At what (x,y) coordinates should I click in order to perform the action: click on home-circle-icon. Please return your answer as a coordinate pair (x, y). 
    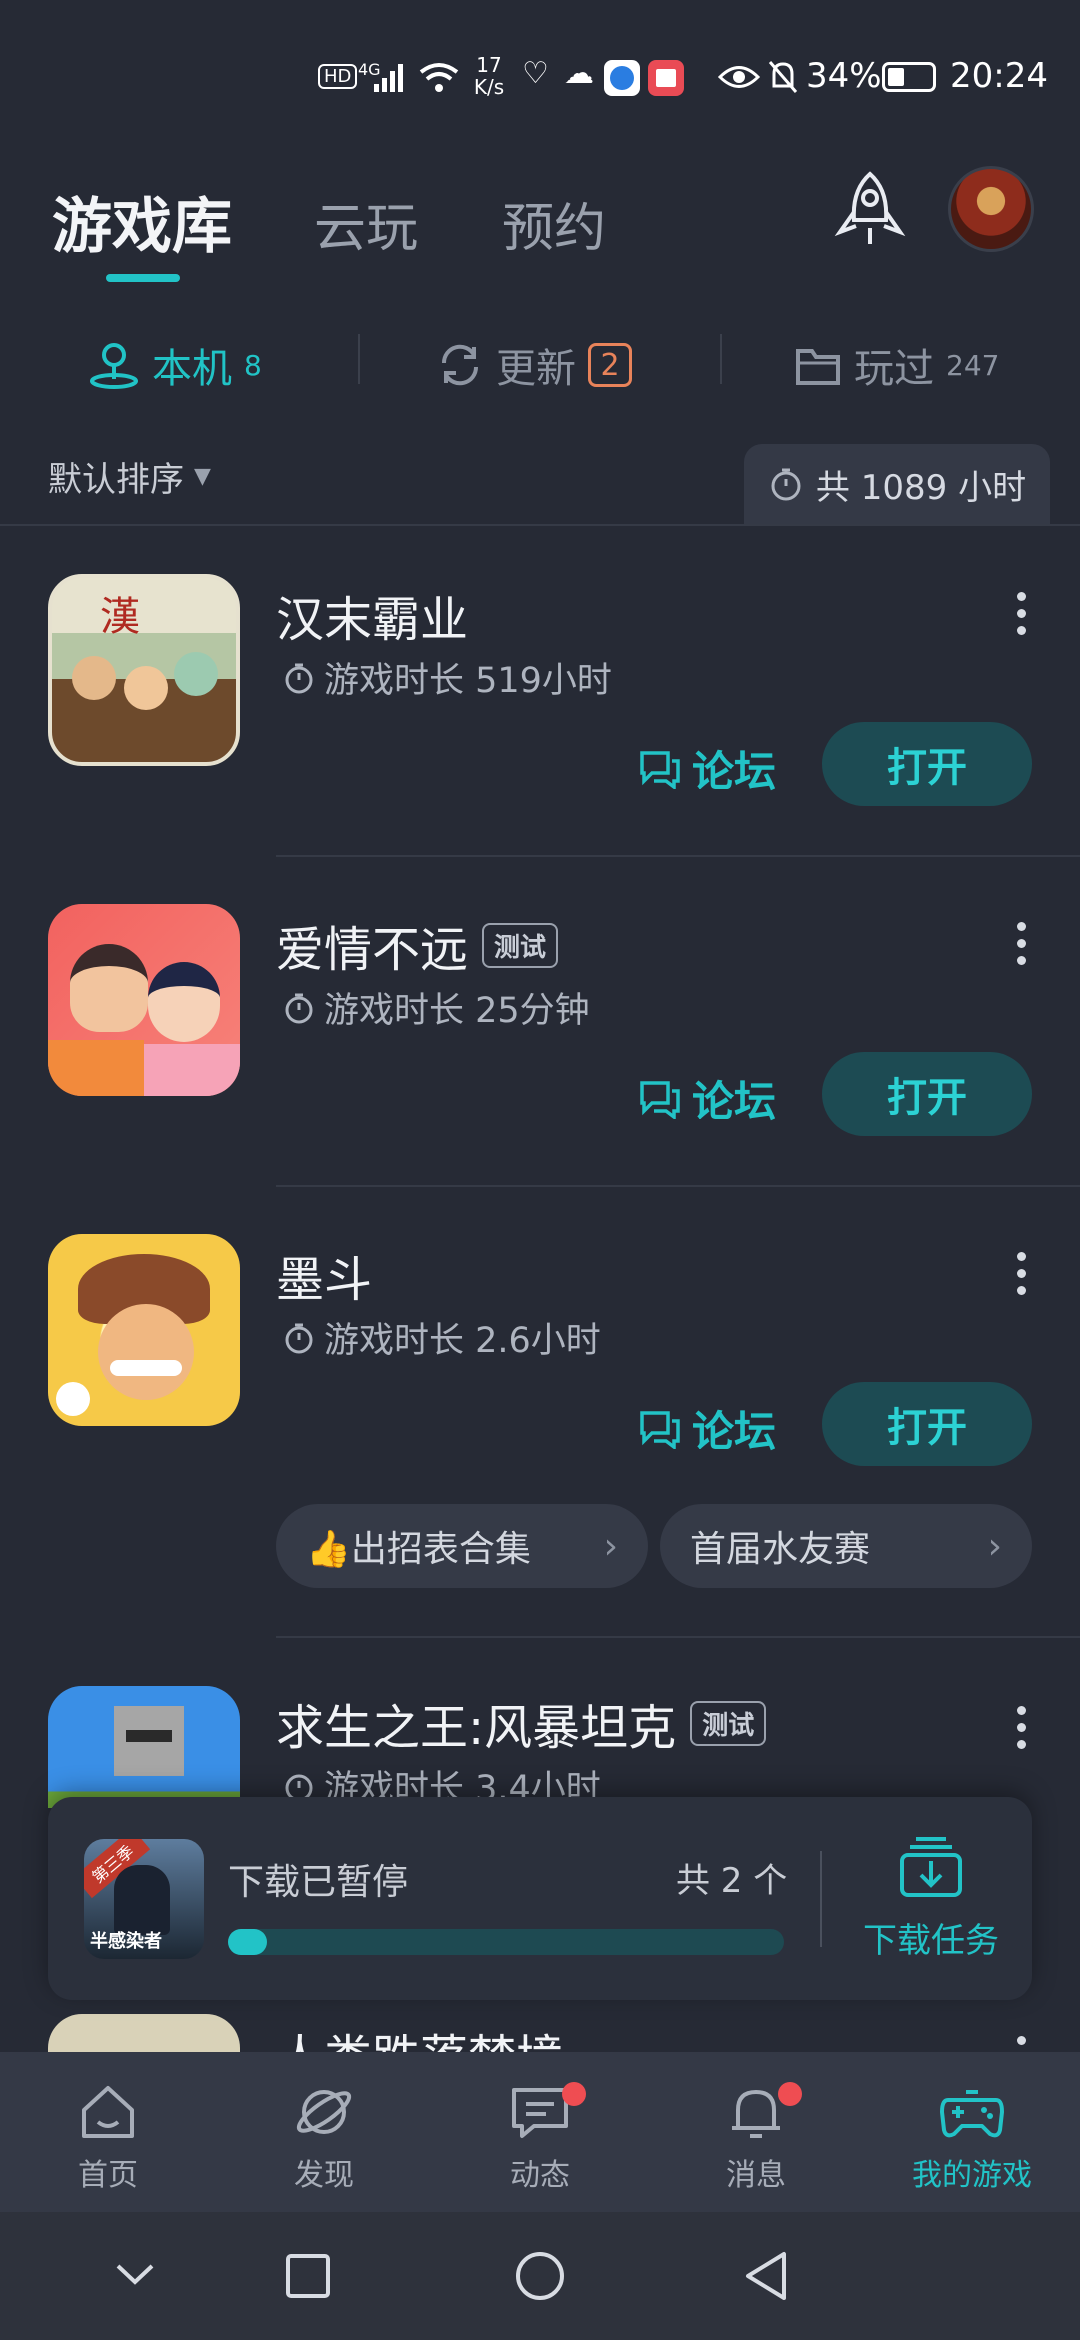
    Looking at the image, I should click on (540, 2276).